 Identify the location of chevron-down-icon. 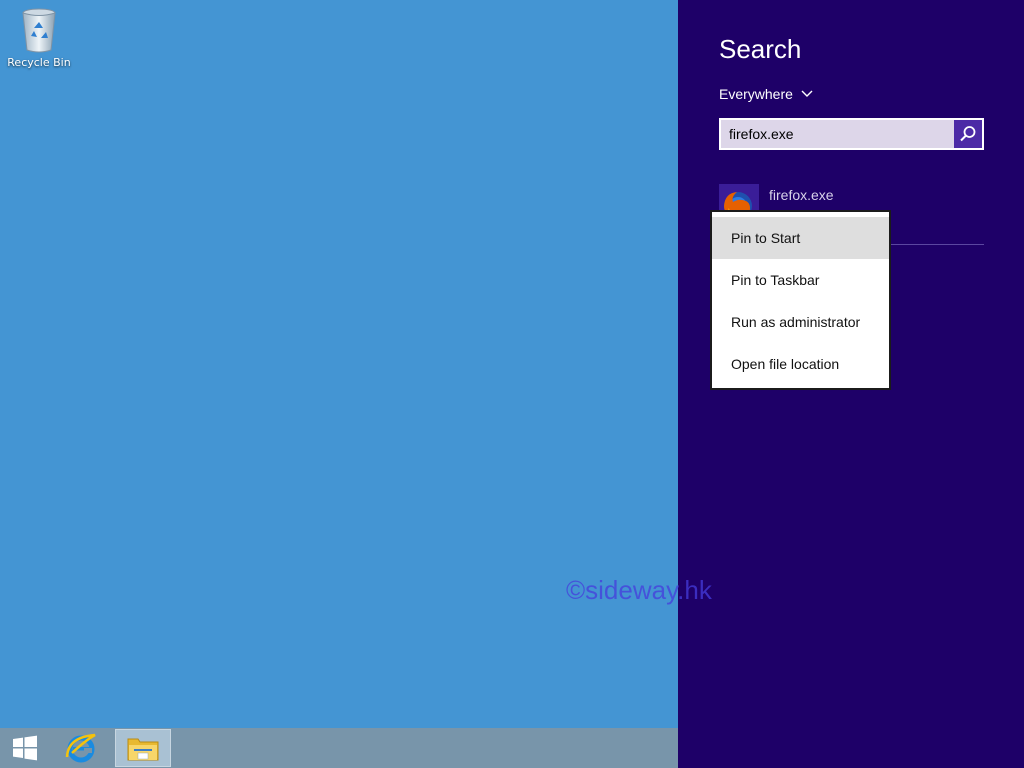
(807, 93).